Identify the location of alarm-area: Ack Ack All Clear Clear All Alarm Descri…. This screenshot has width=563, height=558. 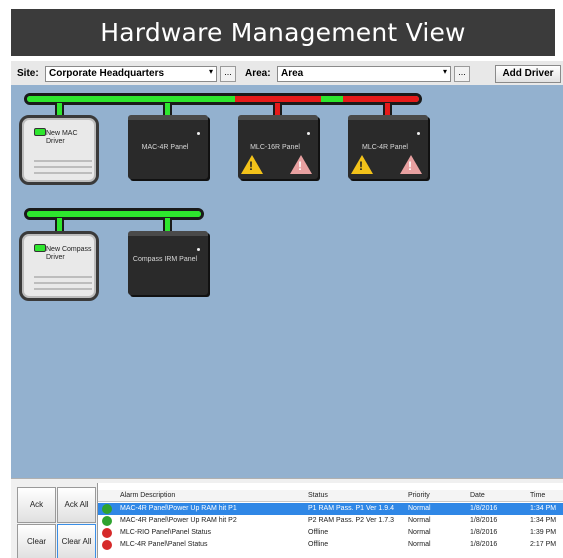
(287, 518).